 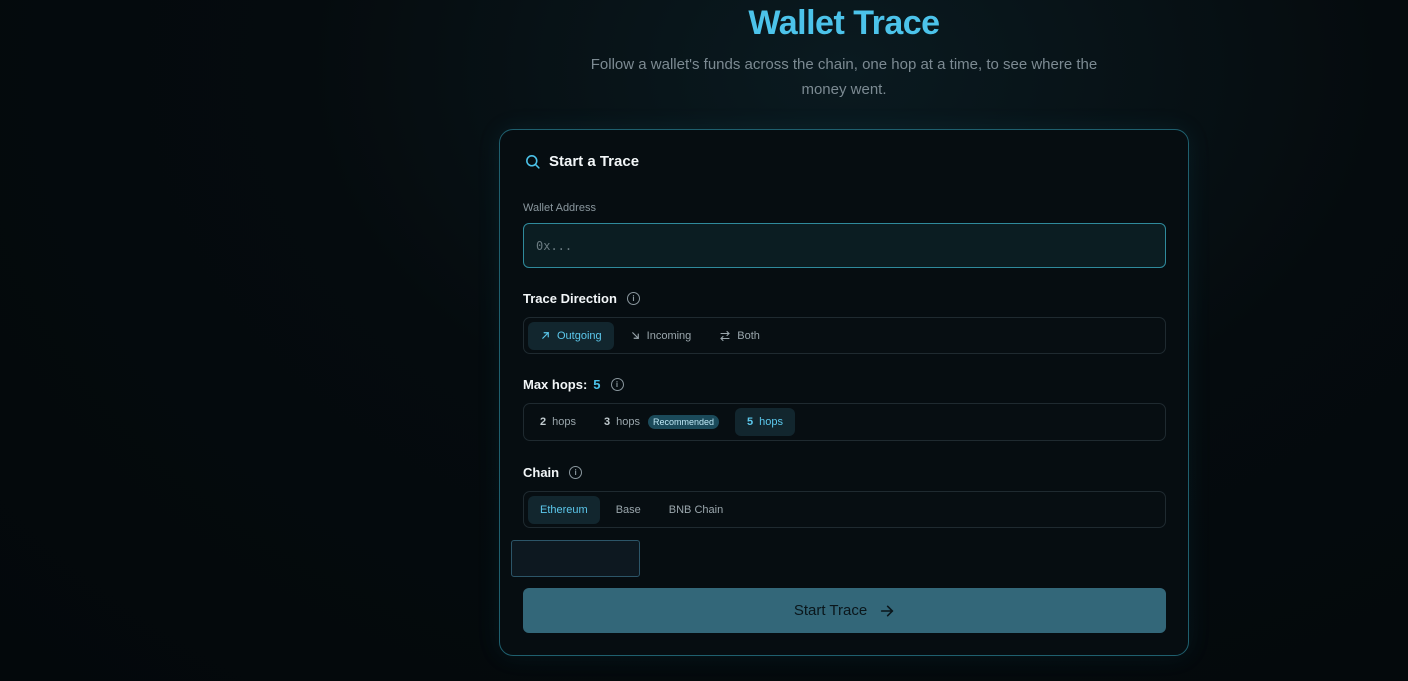 What do you see at coordinates (844, 245) in the screenshot?
I see `wallet-address-input` at bounding box center [844, 245].